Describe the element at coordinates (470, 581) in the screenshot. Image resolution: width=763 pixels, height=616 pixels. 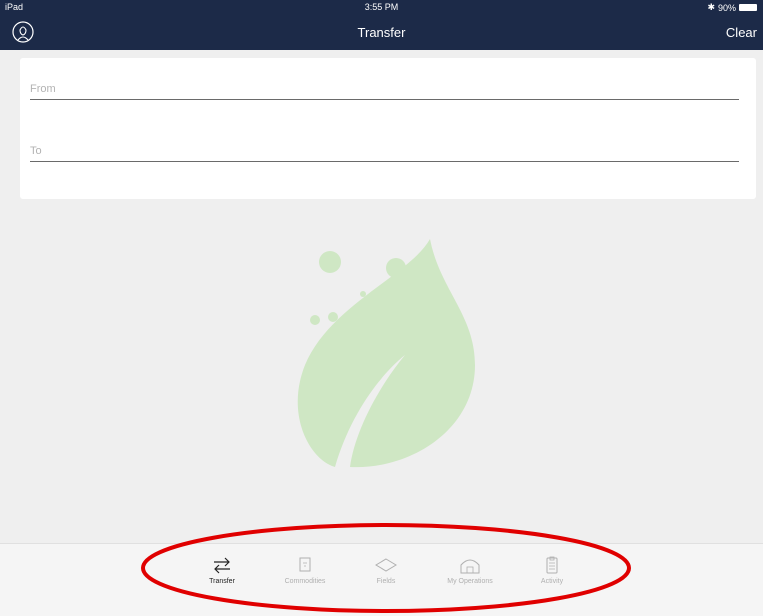
I see `tab-my-operations-label: My Operations` at that location.